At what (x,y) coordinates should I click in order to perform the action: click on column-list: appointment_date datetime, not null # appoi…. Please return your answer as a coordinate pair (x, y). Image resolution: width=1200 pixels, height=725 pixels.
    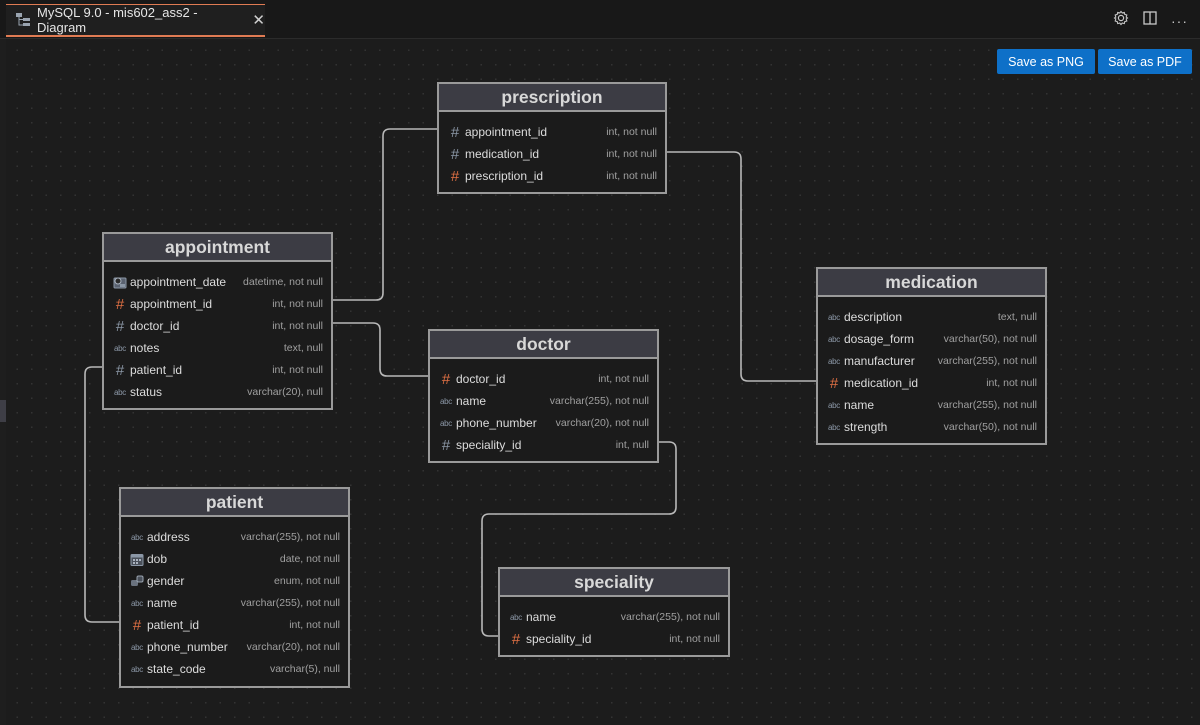
    Looking at the image, I should click on (217, 332).